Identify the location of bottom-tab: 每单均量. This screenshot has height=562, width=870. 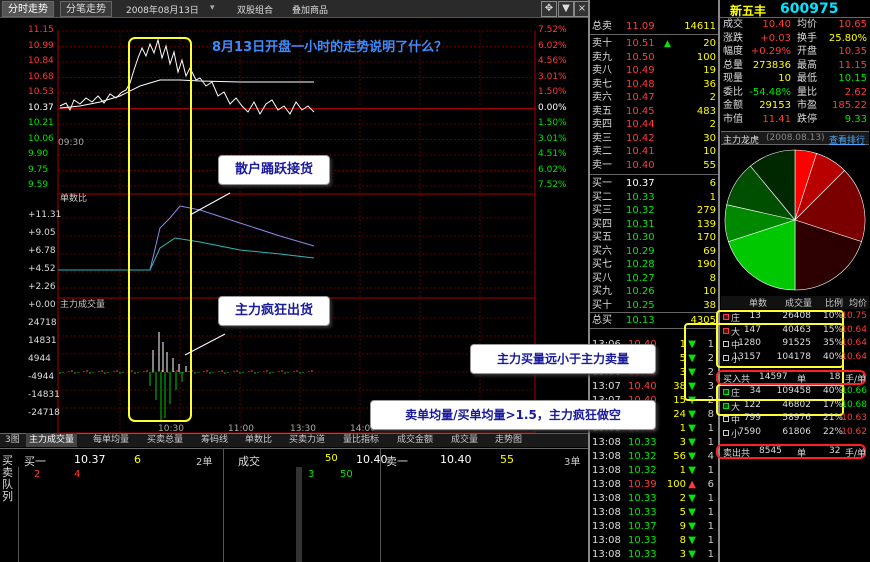
(111, 440).